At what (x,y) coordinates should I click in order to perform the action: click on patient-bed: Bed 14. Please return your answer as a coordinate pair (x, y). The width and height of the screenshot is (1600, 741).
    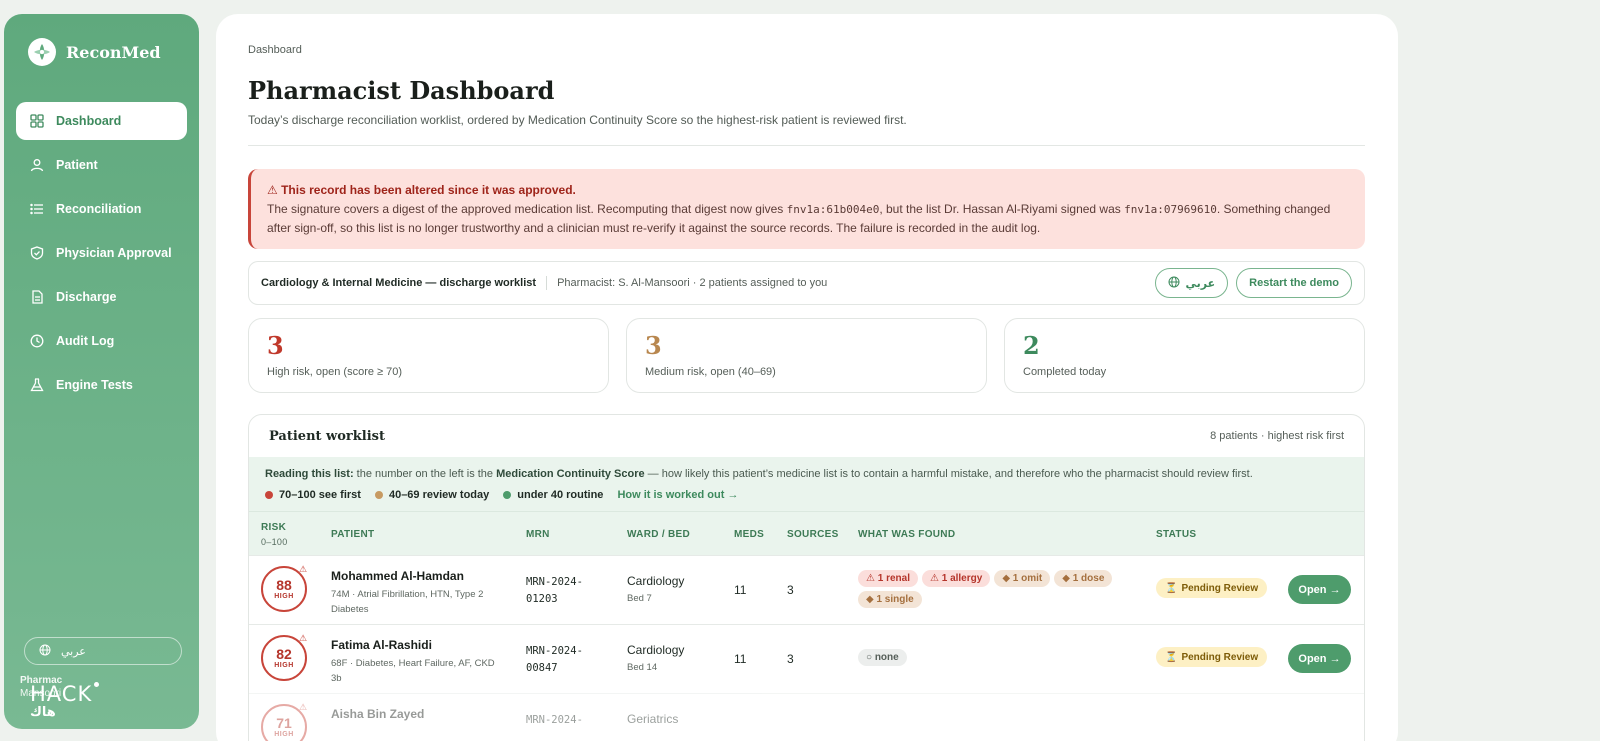
    Looking at the image, I should click on (642, 667).